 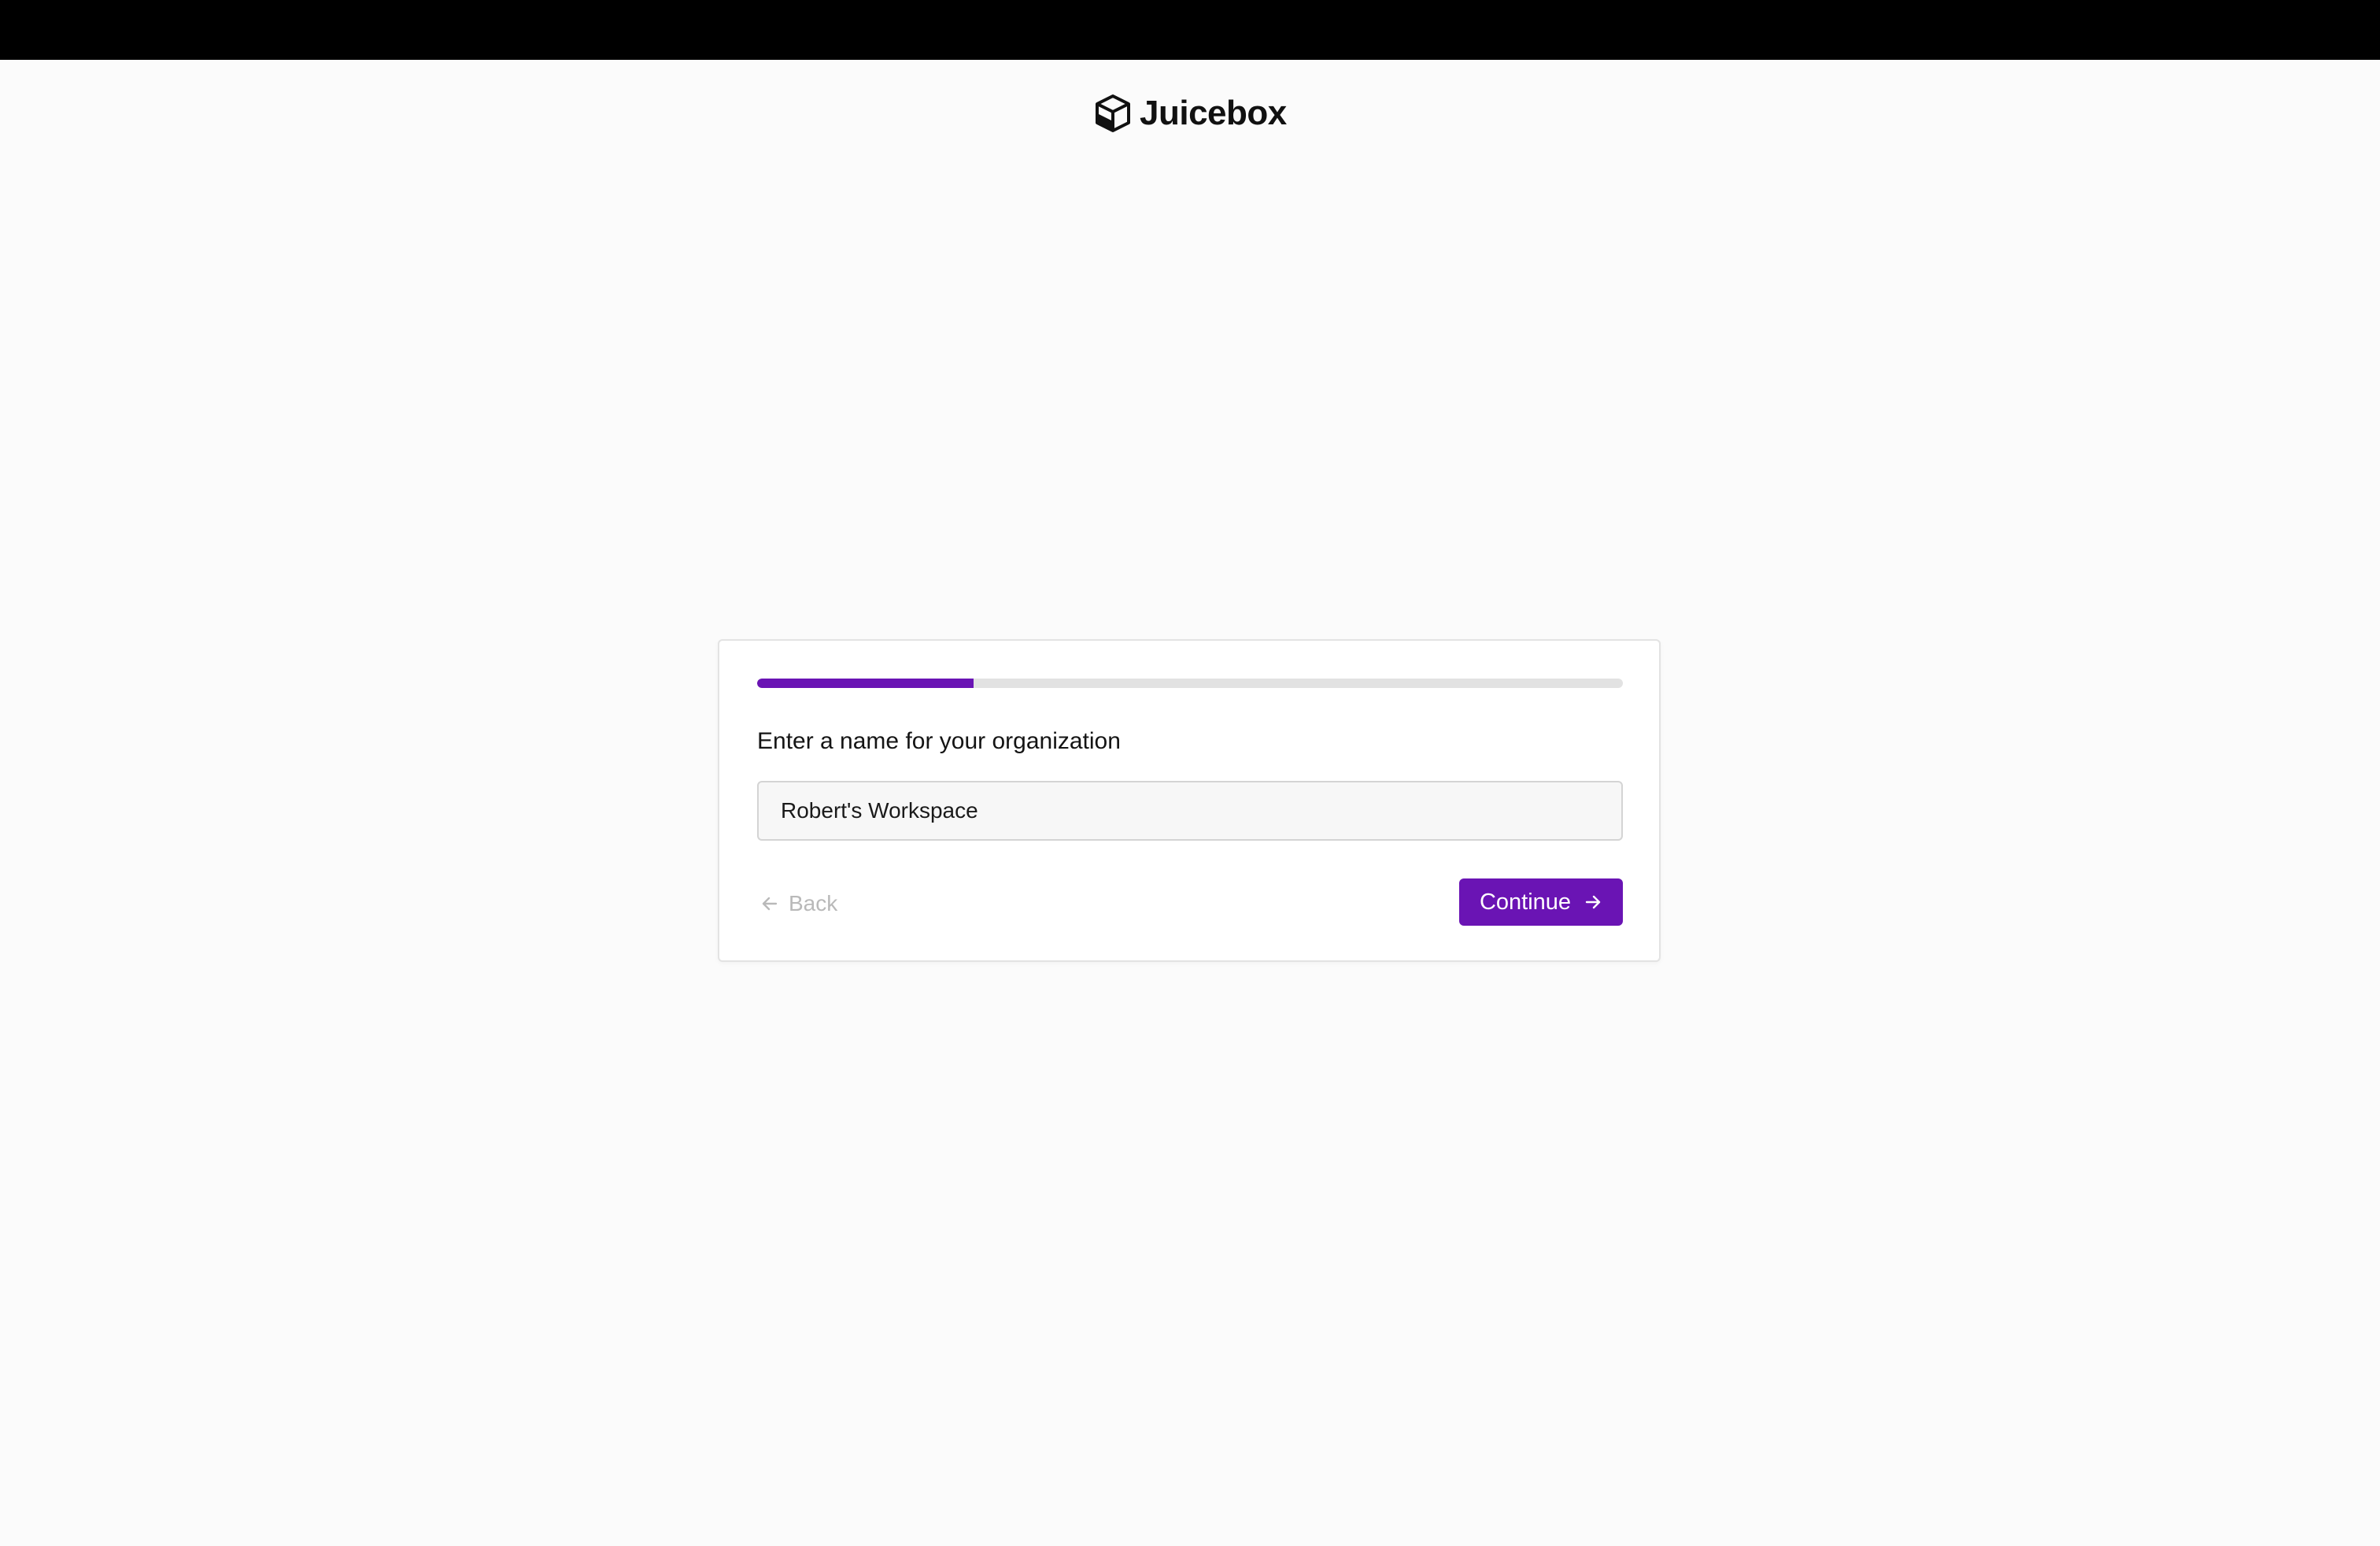 I want to click on arrow-left-icon, so click(x=770, y=904).